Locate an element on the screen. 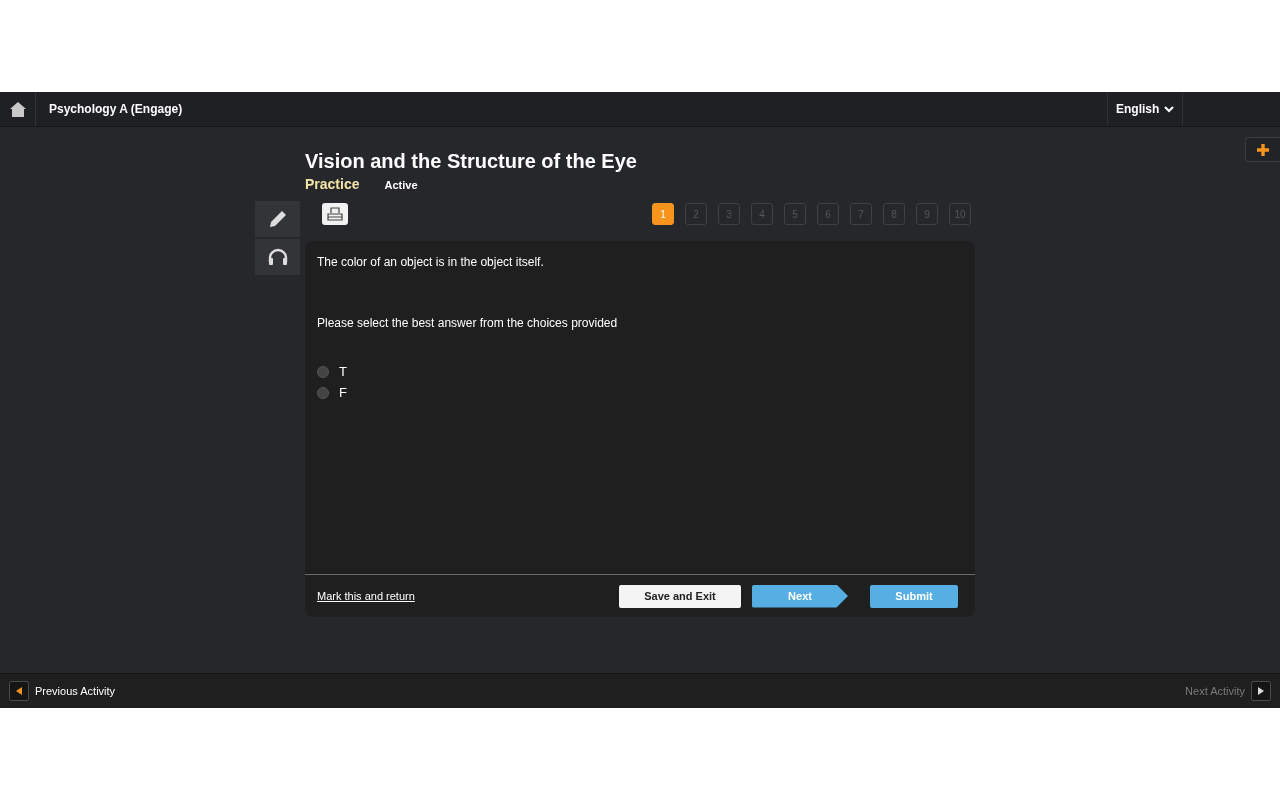 This screenshot has height=800, width=1280. headphones-icon is located at coordinates (277, 257).